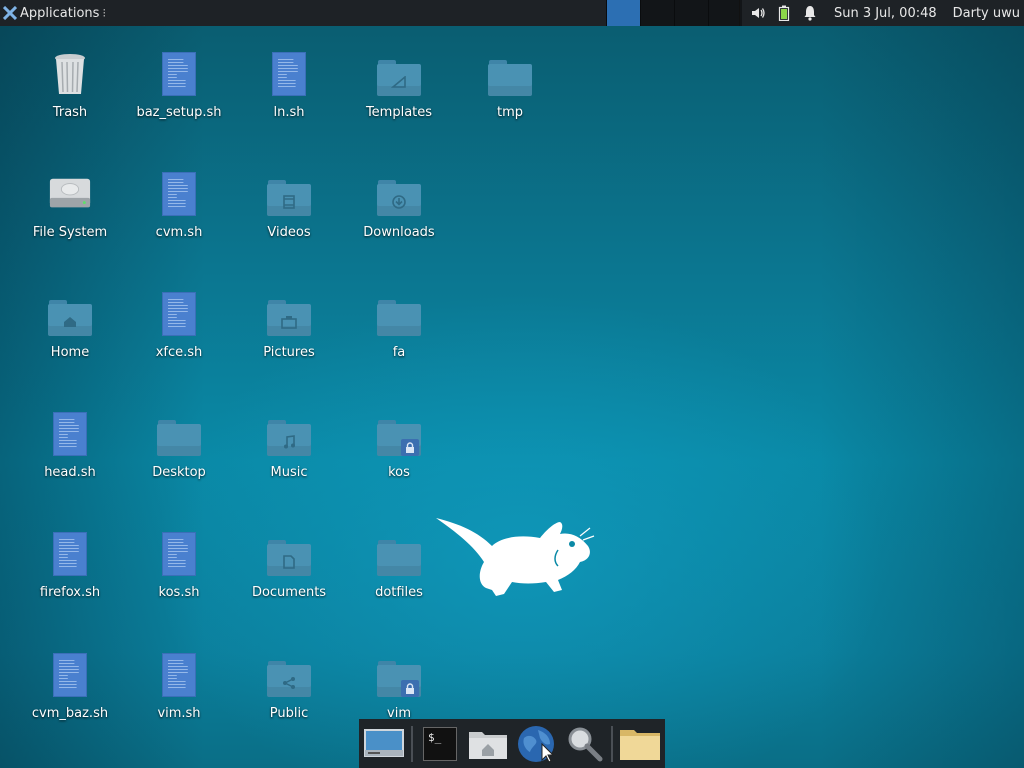 The width and height of the screenshot is (1024, 768). I want to click on desktop-icon: firefox.sh, so click(70, 576).